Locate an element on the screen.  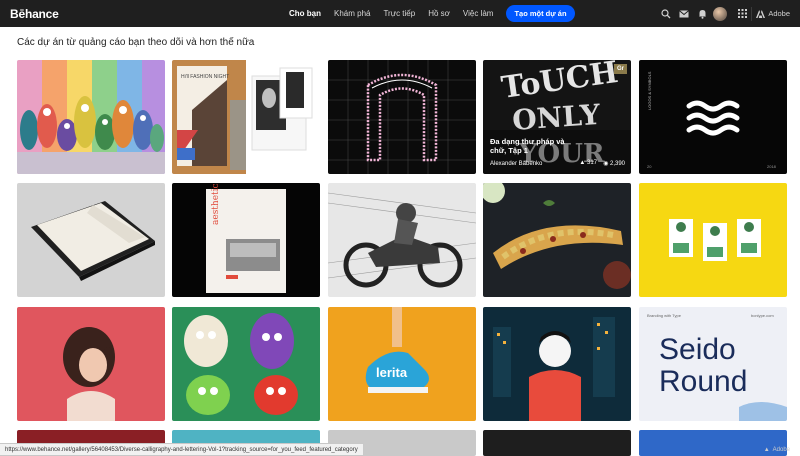
nav-profile: Hồ sơ is located at coordinates (439, 13).